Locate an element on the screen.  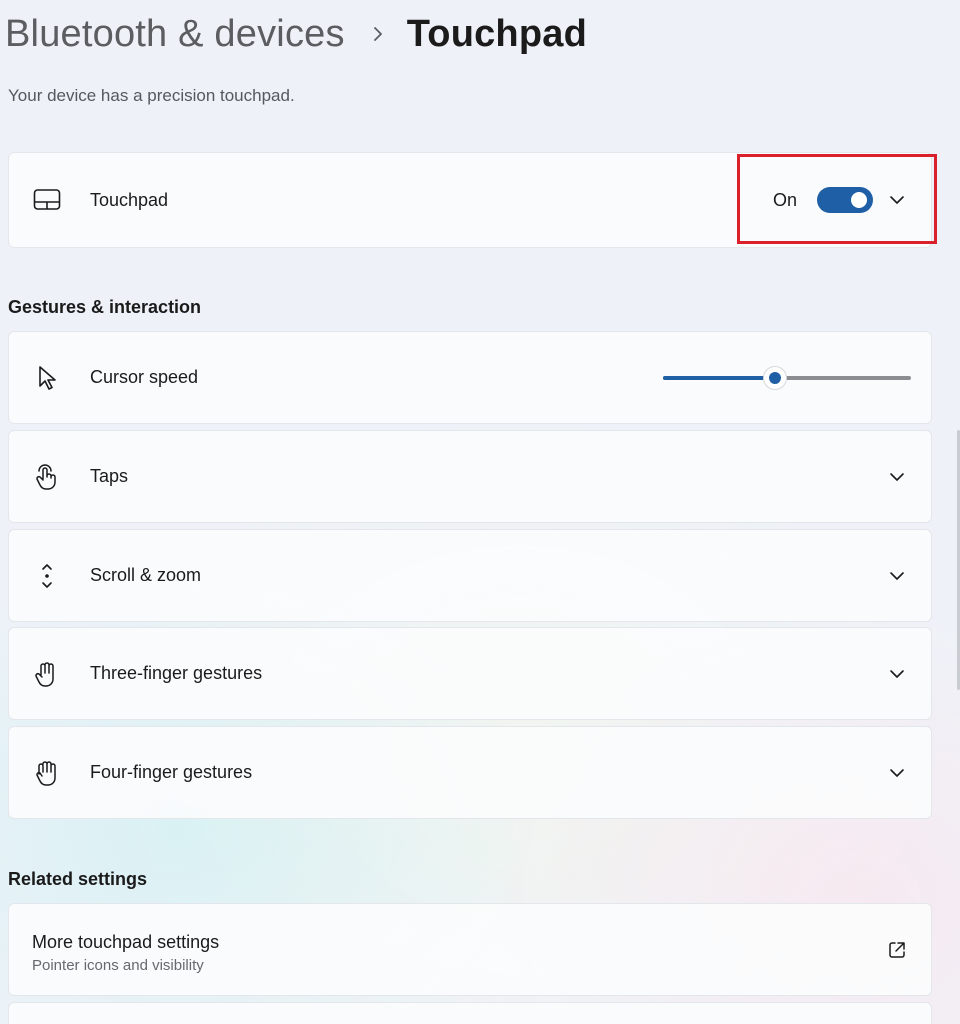
cursor-icon is located at coordinates (47, 378).